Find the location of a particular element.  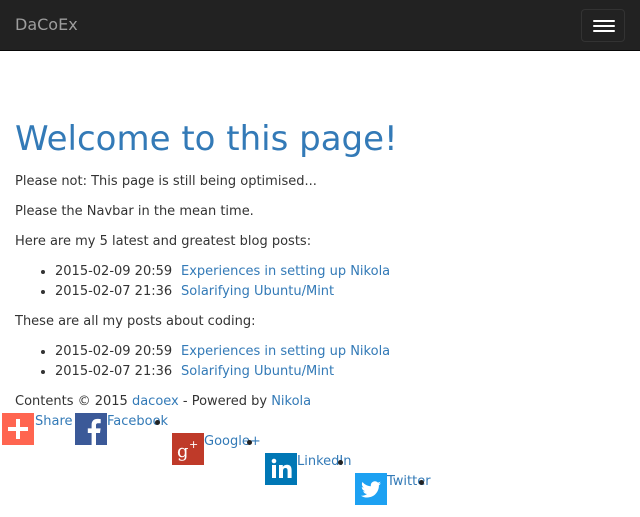

linkedin-icon is located at coordinates (281, 469).